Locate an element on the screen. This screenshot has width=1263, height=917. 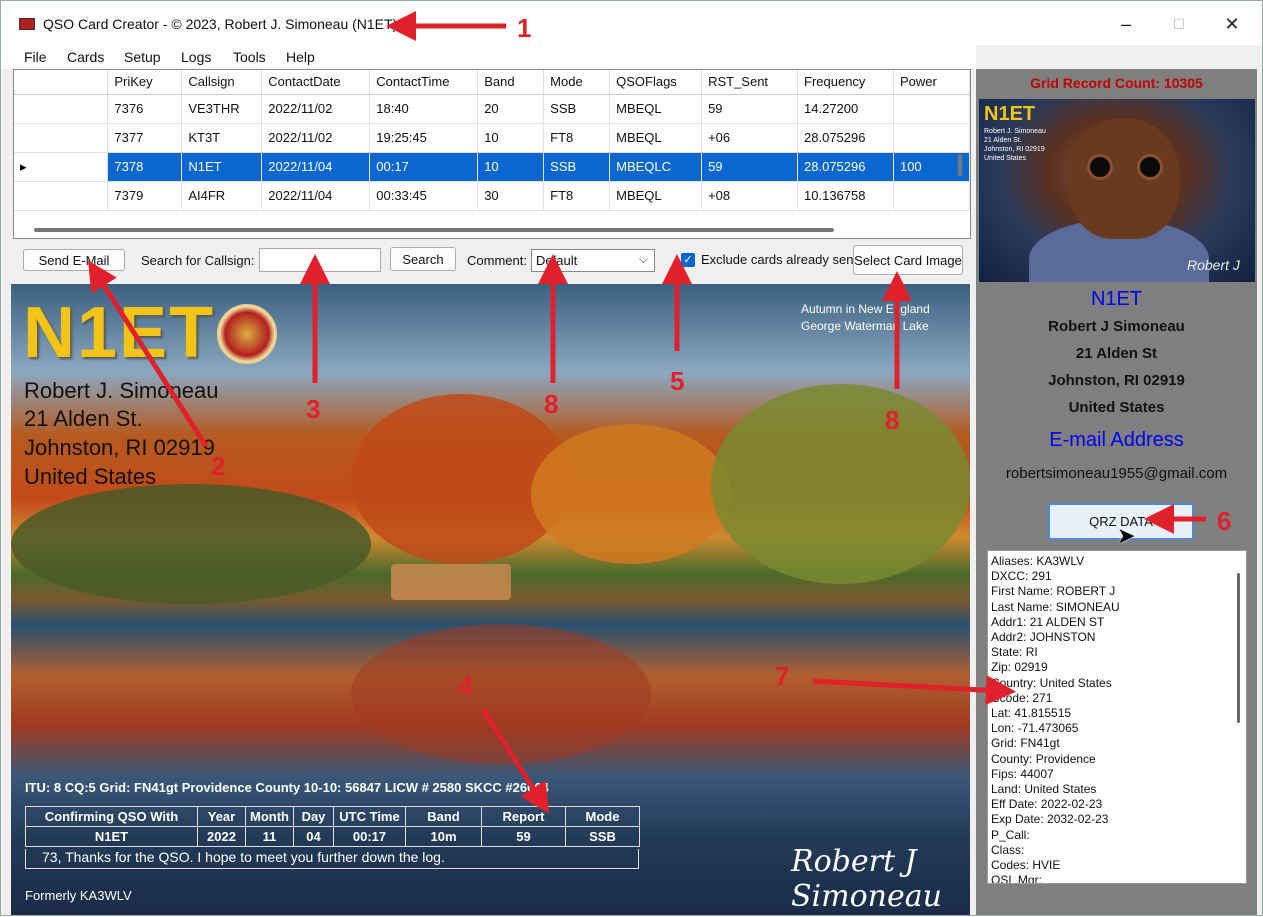
formerly-callsign: Formerly KA3WLV is located at coordinates (78, 895).